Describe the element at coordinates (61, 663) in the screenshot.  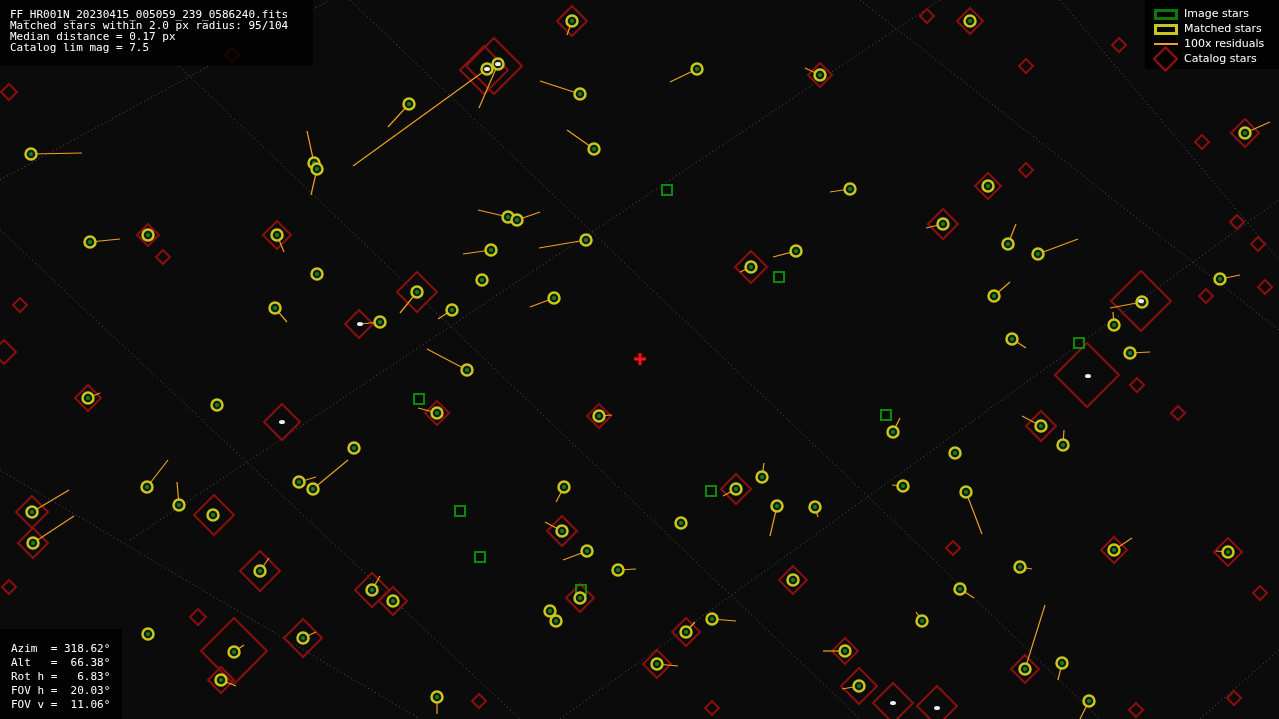
I see `pointing-line: Alt = 66.38°` at that location.